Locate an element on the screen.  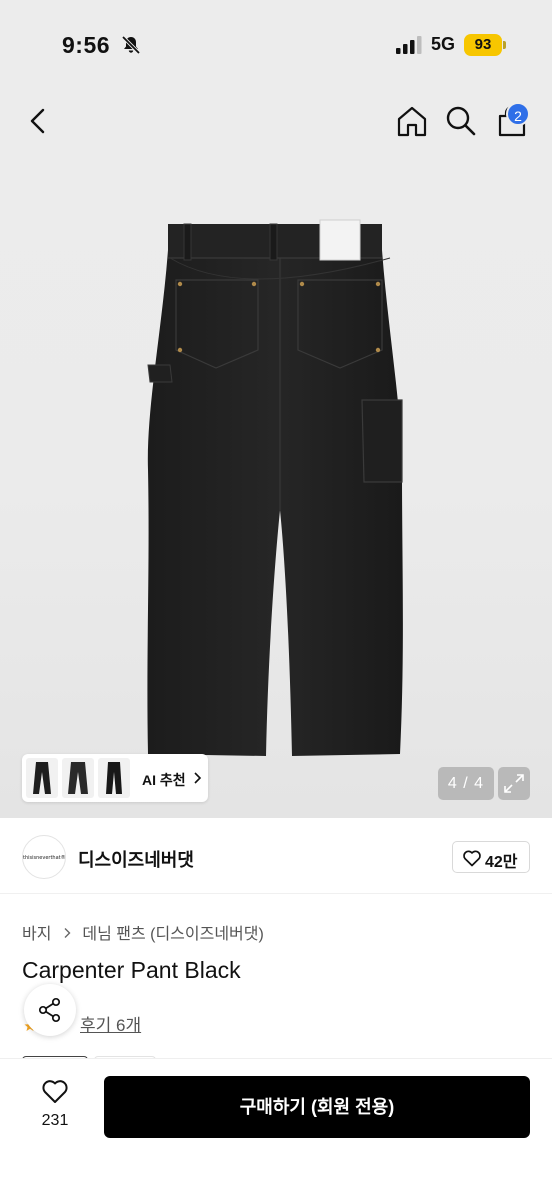
wishlist-count: 231 is located at coordinates (55, 1120).